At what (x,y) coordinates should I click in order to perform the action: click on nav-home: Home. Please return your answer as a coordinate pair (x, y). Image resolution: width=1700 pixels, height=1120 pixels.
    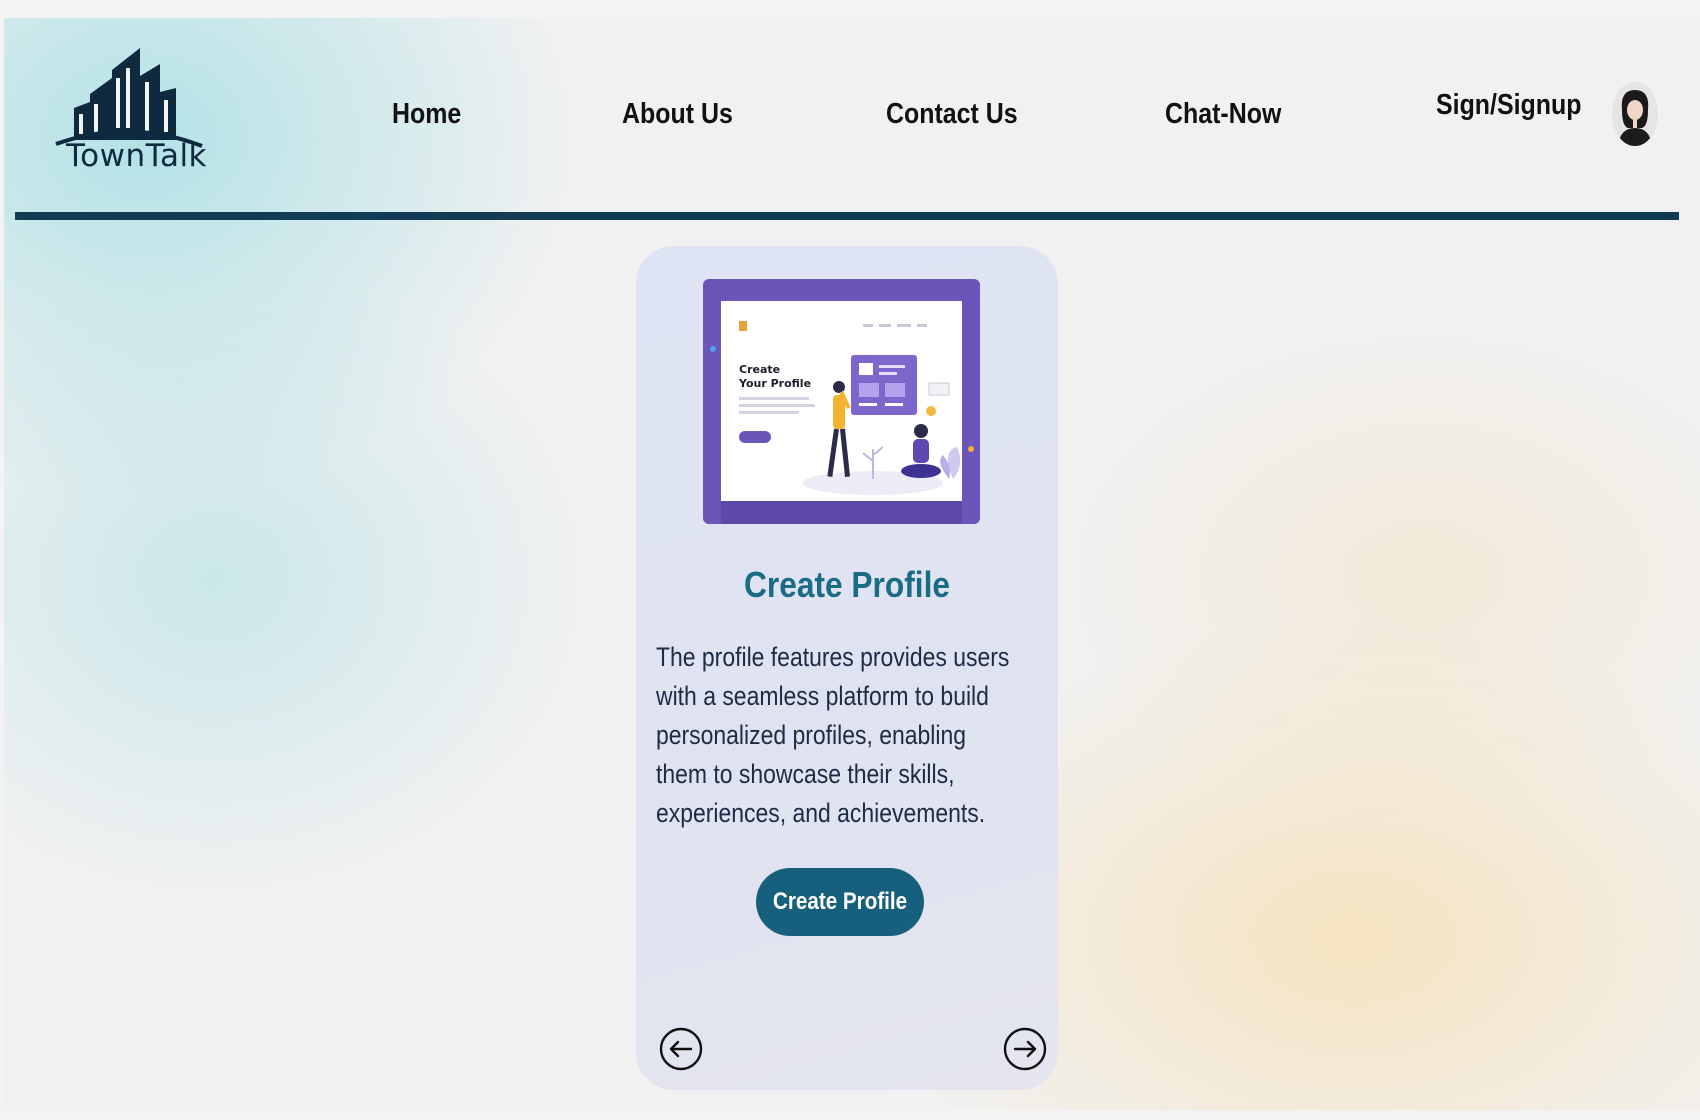
    Looking at the image, I should click on (426, 114).